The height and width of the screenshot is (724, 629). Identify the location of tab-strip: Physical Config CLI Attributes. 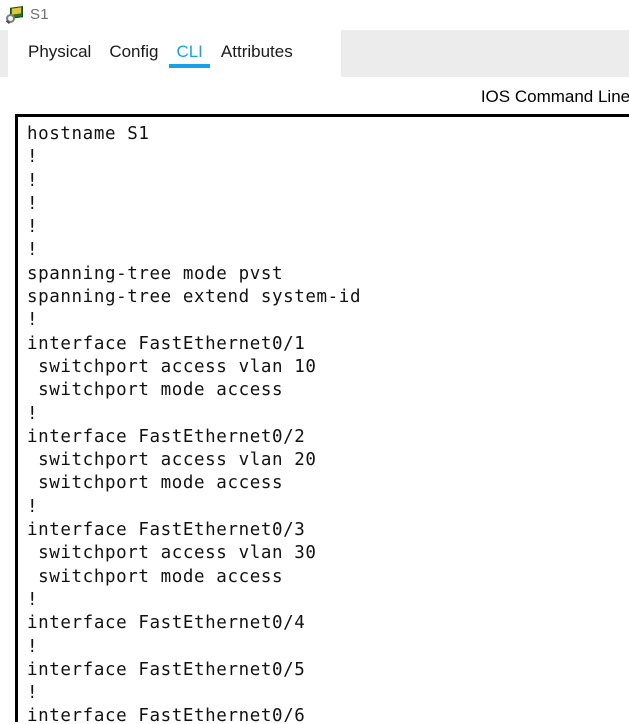
(155, 56).